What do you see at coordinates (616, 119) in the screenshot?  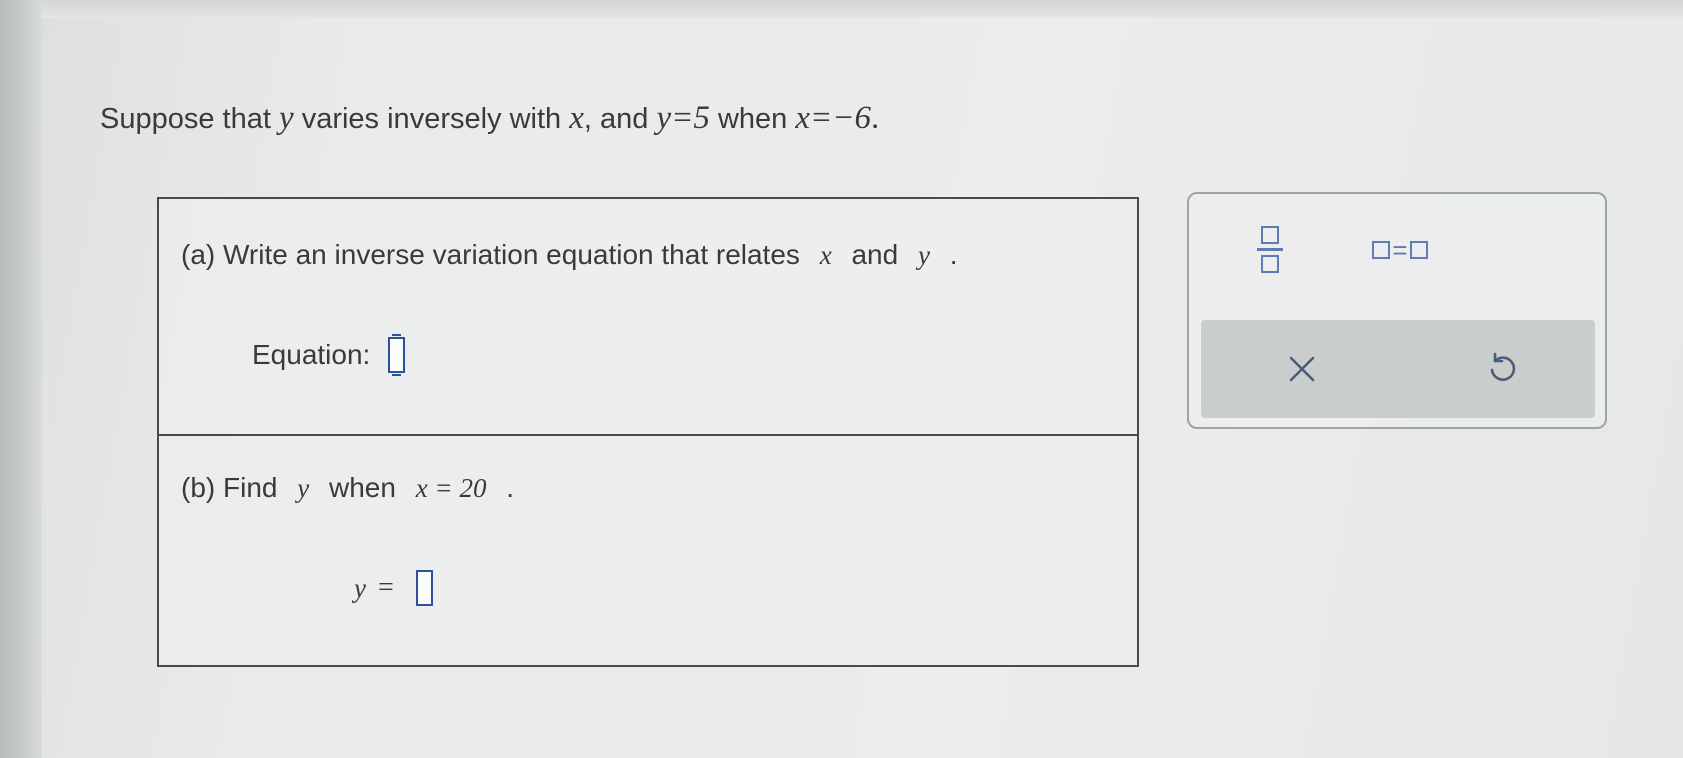 I see `and-text: , and` at bounding box center [616, 119].